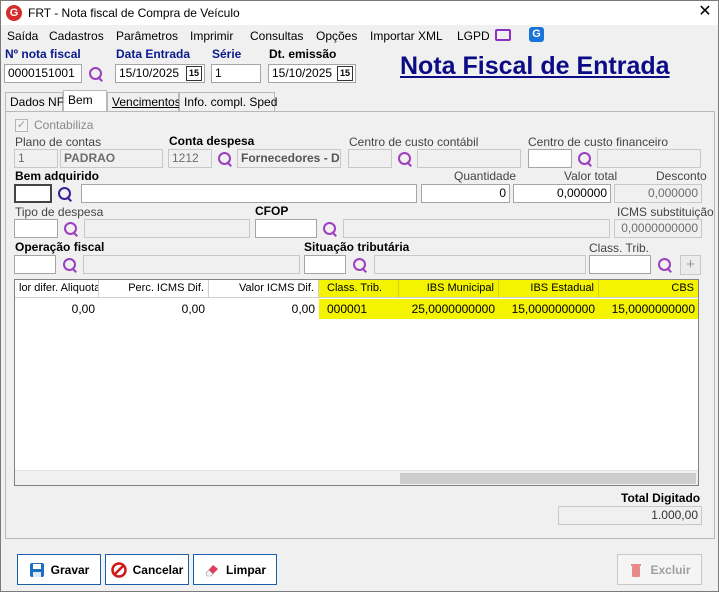 Image resolution: width=719 pixels, height=592 pixels. What do you see at coordinates (57, 176) in the screenshot?
I see `bem-adquirido-label: Bem adquirido` at bounding box center [57, 176].